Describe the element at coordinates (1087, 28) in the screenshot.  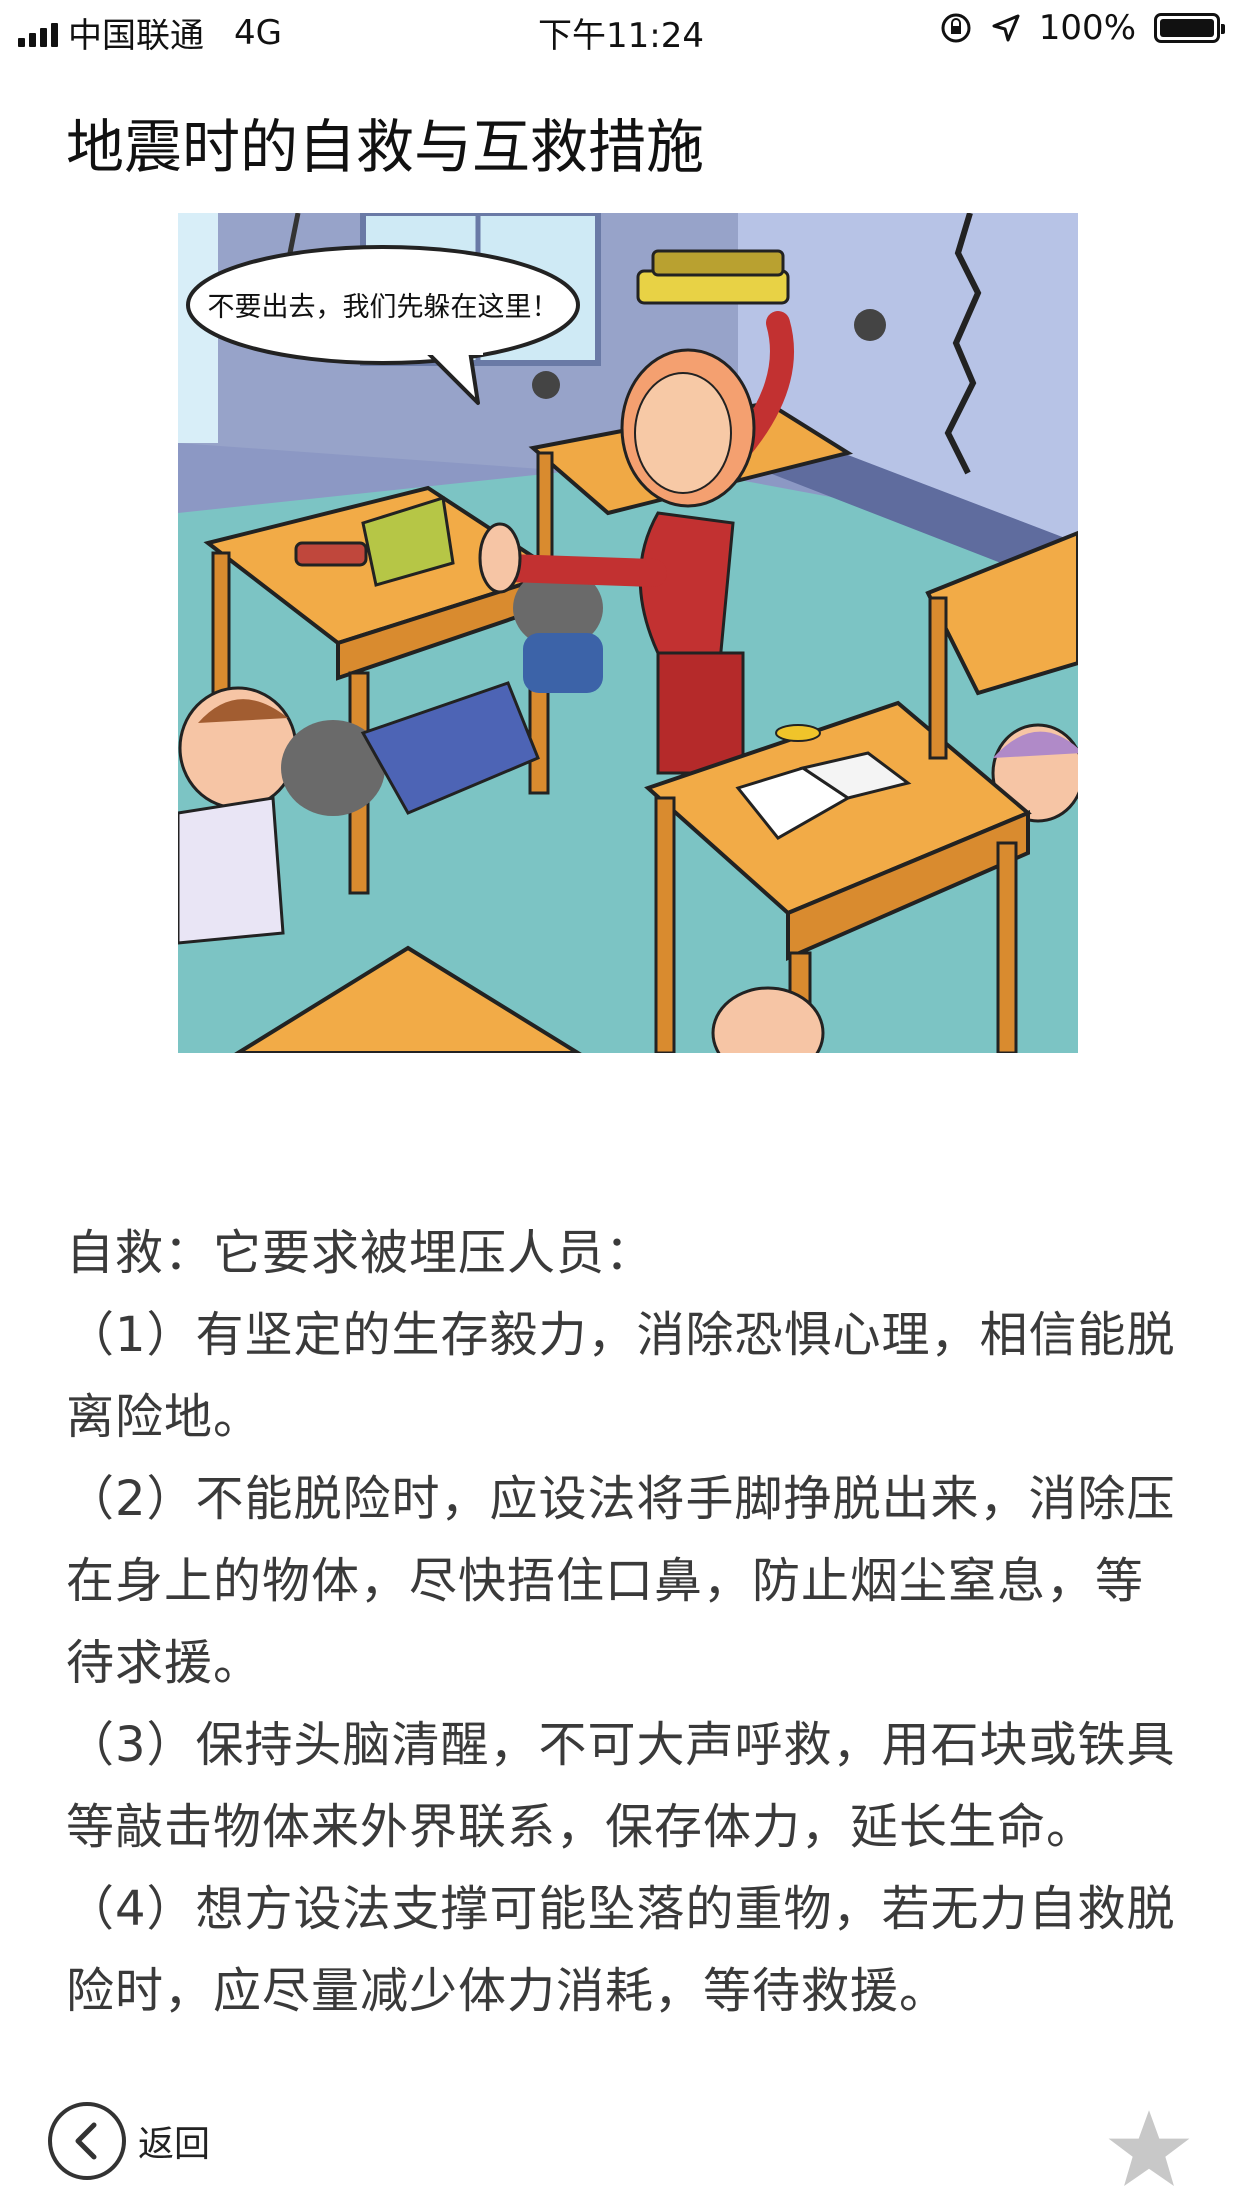
I see `battery-percent: 100%` at that location.